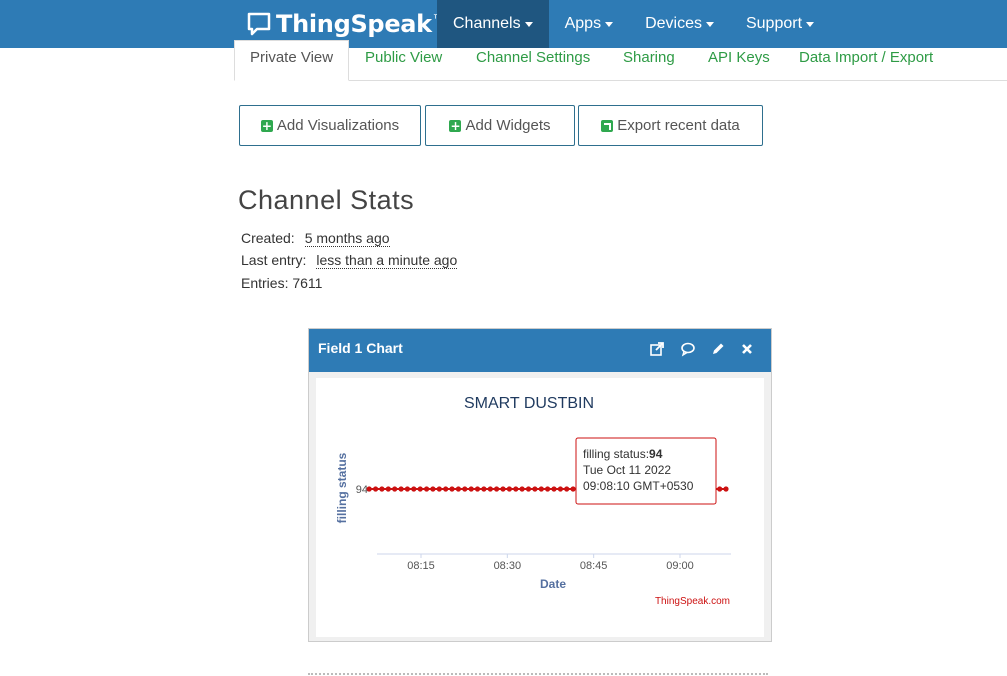 Image resolution: width=1007 pixels, height=676 pixels. I want to click on tab-channel-settings: Channel Settings, so click(533, 63).